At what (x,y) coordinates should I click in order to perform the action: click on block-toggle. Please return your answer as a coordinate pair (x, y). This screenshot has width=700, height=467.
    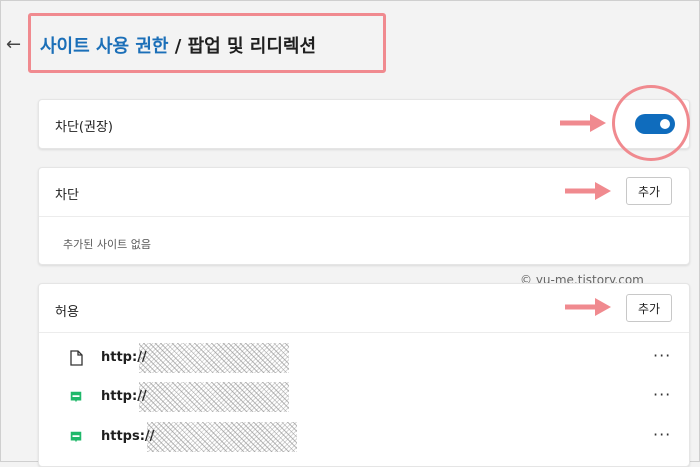
    Looking at the image, I should click on (655, 124).